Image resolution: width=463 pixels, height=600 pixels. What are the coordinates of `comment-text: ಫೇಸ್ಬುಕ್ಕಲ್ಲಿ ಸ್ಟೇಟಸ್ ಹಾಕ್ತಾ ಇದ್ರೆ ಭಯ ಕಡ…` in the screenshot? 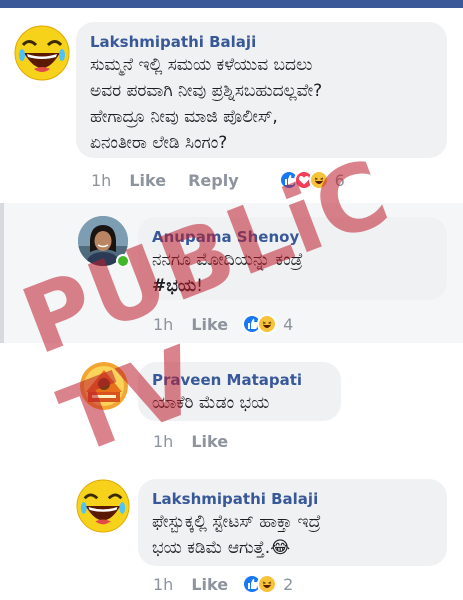 It's located at (236, 535).